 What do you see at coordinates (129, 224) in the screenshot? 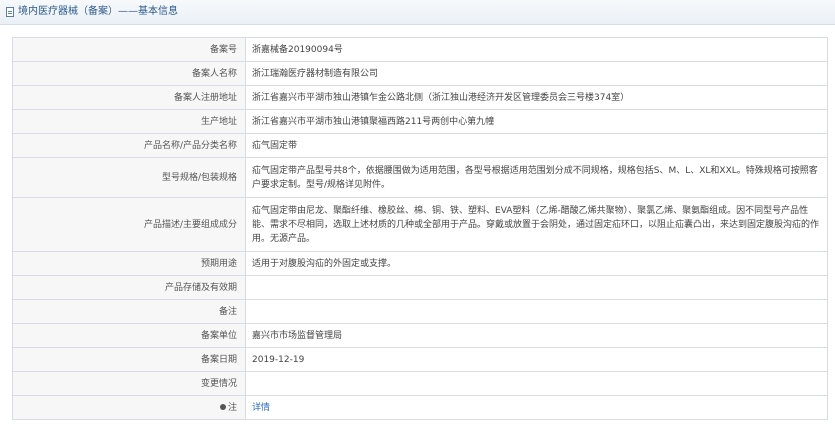
I see `row-label-product-description: 产品描述/主要组成成分` at bounding box center [129, 224].